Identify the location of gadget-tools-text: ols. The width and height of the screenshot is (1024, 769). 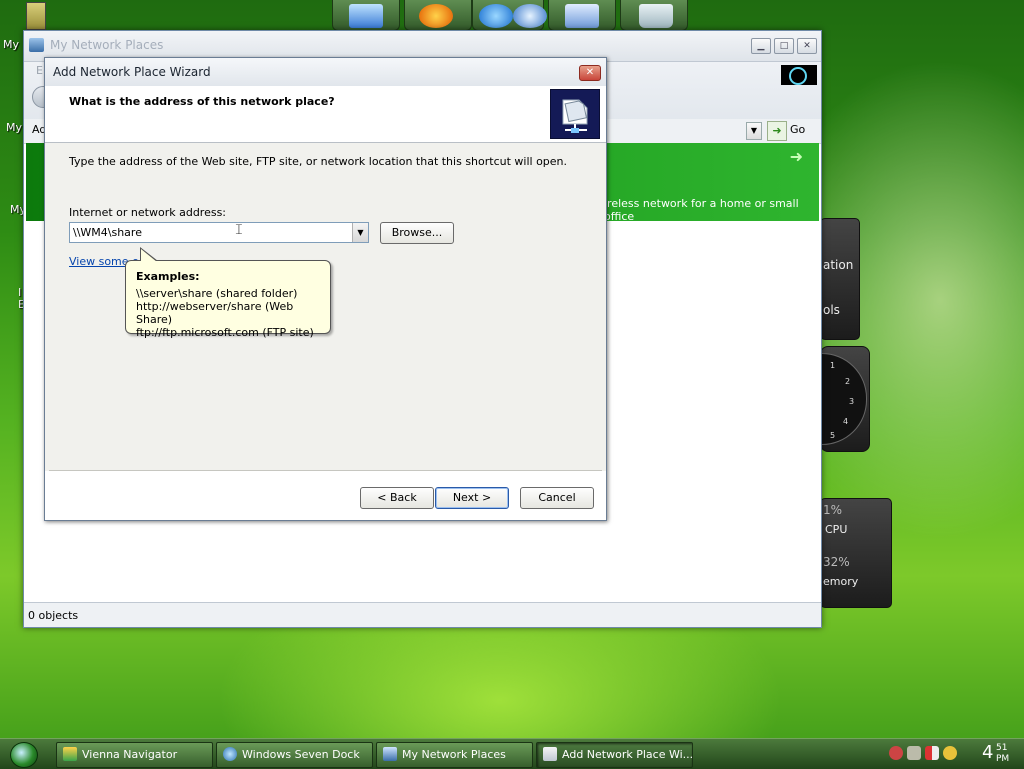
(831, 310).